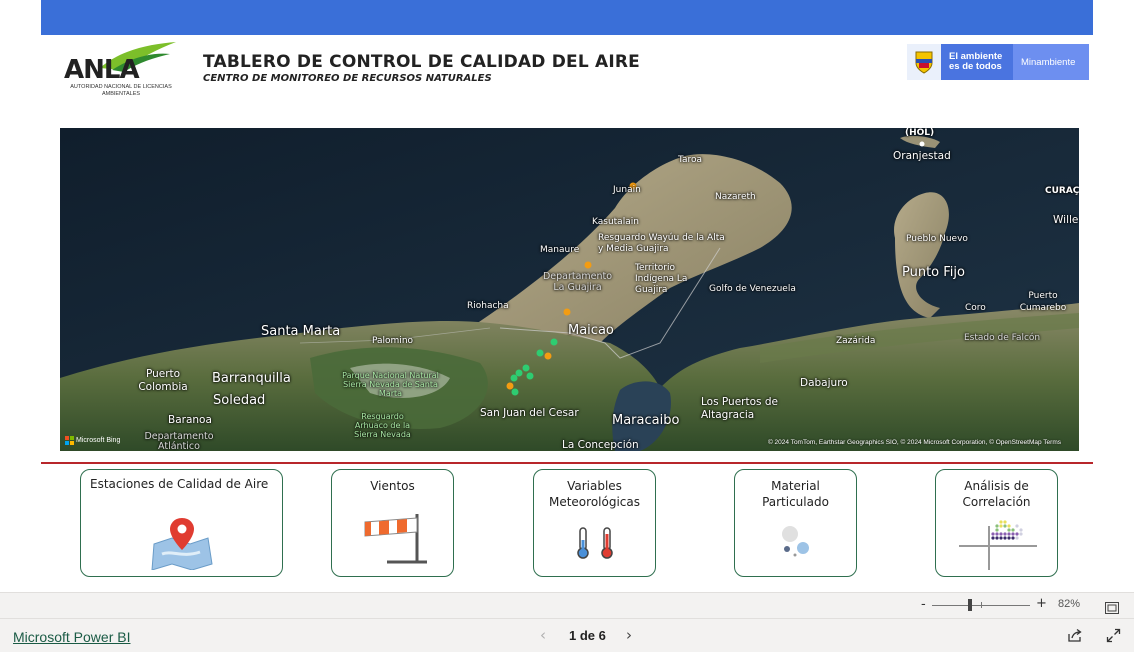  I want to click on map-label-oranjestad: Oranjestad, so click(922, 156).